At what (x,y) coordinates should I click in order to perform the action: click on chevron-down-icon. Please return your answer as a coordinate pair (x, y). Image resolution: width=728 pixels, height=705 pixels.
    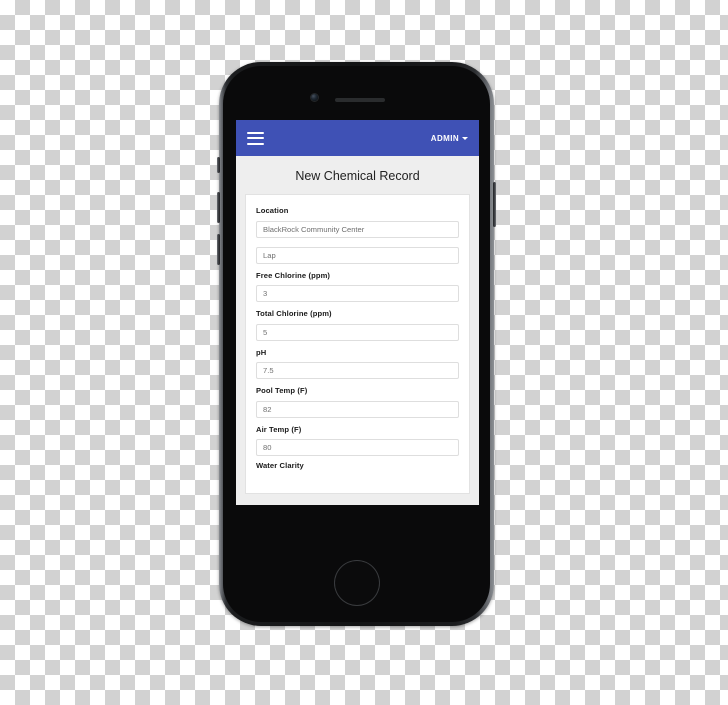
    Looking at the image, I should click on (465, 138).